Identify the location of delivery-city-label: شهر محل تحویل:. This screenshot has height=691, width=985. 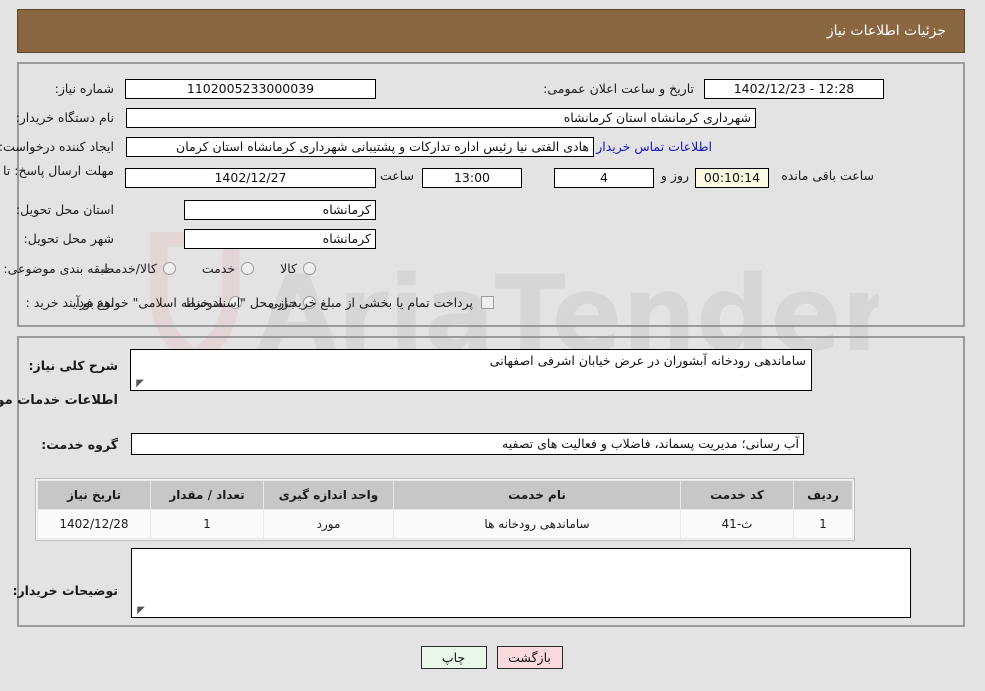
(69, 238).